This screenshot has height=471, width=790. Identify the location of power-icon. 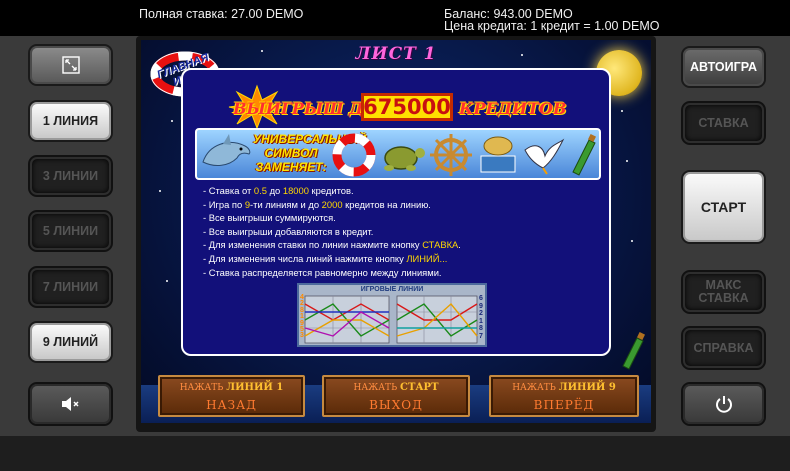
(723, 404).